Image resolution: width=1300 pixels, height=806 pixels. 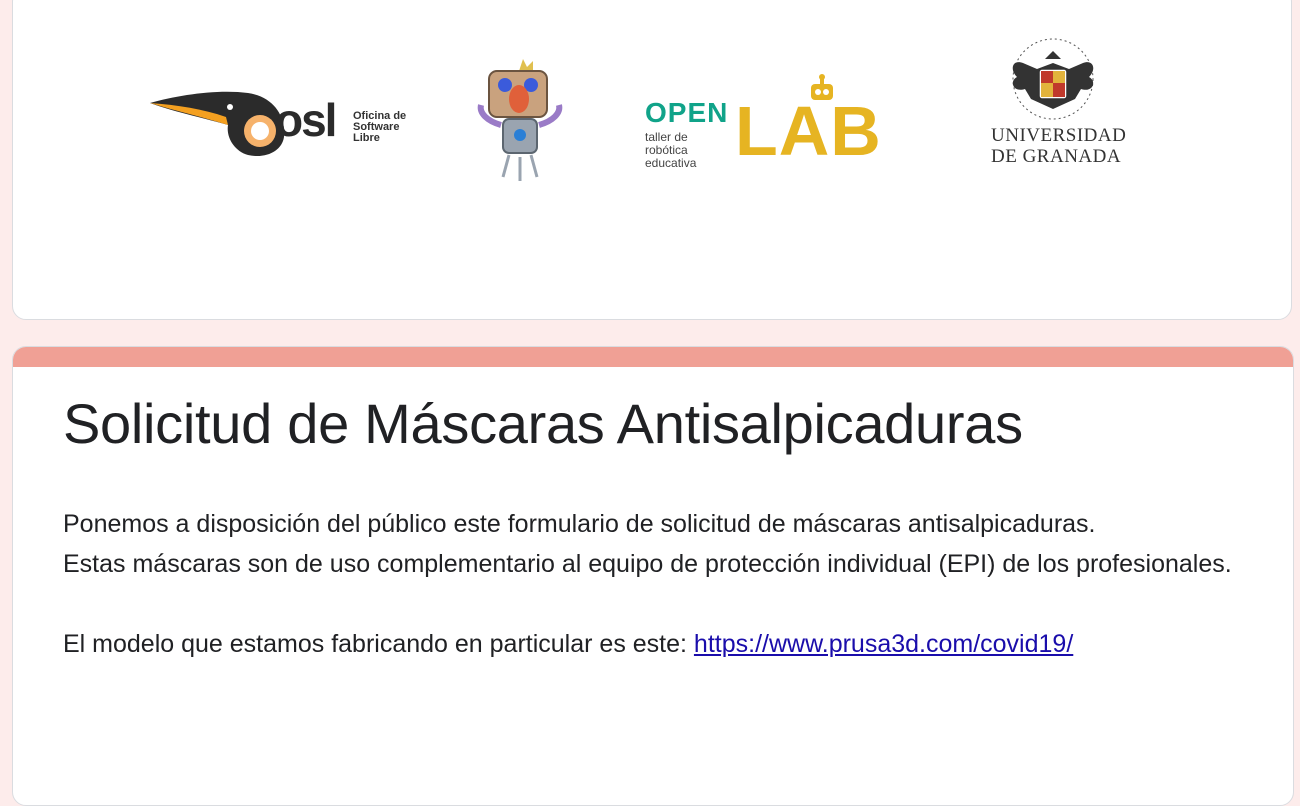 I want to click on robot-mascot-logo, so click(x=517, y=122).